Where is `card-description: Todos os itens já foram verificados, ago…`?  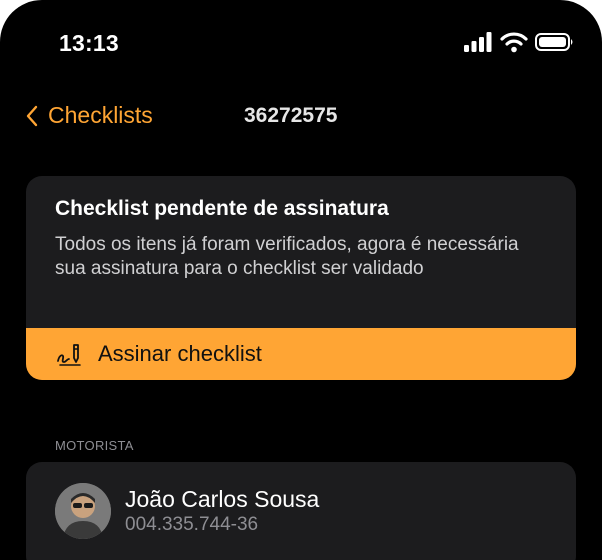 card-description: Todos os itens já foram verificados, ago… is located at coordinates (287, 256).